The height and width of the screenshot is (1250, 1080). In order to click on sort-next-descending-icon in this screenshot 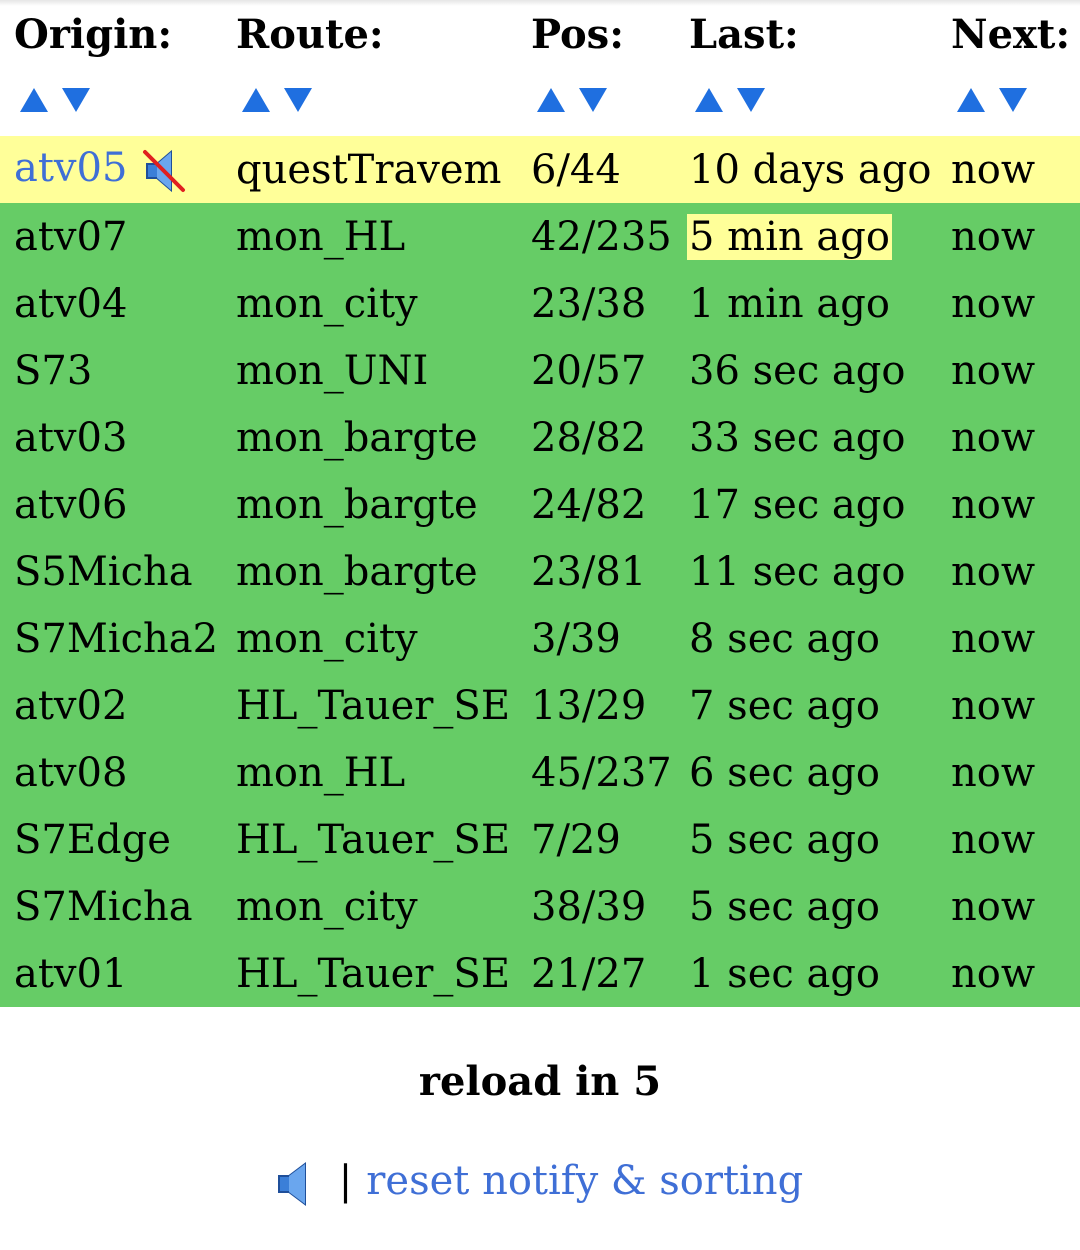, I will do `click(1013, 100)`.